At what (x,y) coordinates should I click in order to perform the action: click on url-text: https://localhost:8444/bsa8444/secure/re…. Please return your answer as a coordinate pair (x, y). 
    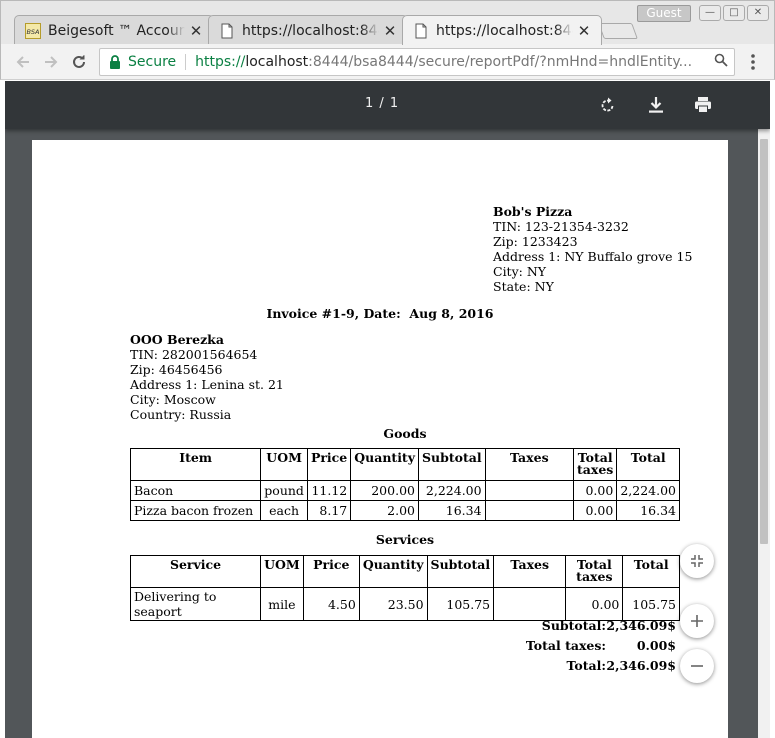
    Looking at the image, I should click on (451, 62).